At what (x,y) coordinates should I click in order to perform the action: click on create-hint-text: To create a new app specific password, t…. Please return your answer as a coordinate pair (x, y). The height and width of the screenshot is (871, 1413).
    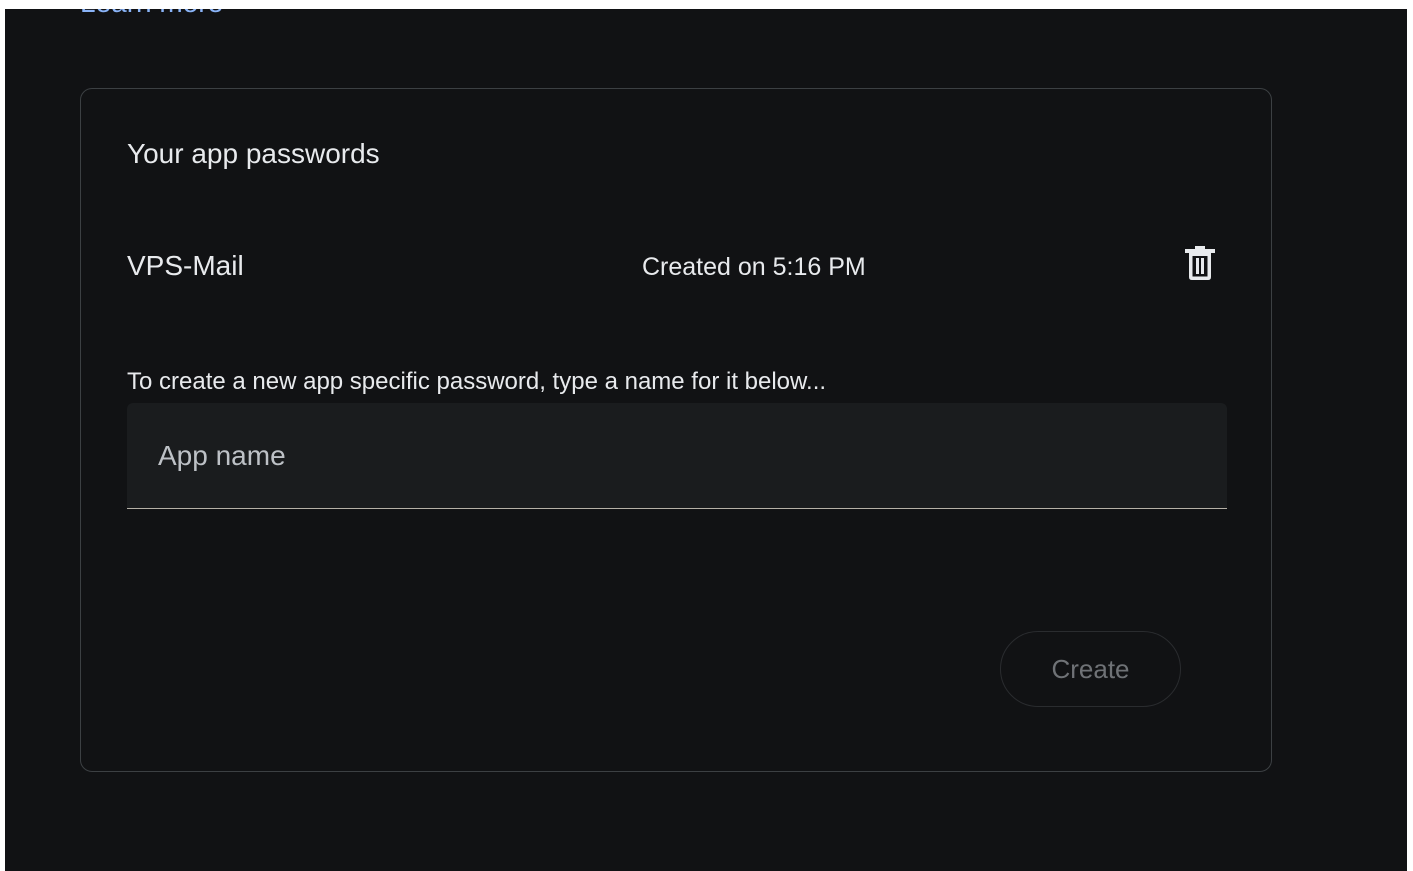
    Looking at the image, I should click on (477, 381).